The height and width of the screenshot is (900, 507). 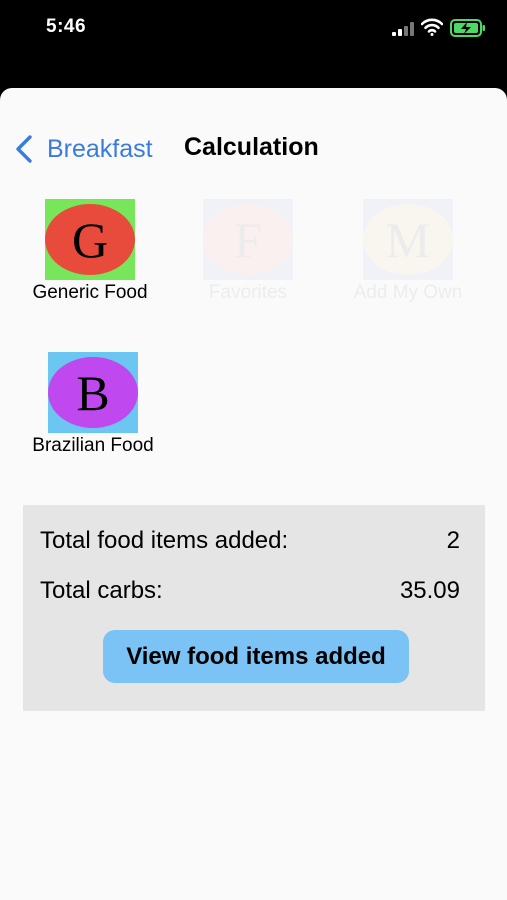 What do you see at coordinates (256, 656) in the screenshot?
I see `view-food-items-button: View food items added` at bounding box center [256, 656].